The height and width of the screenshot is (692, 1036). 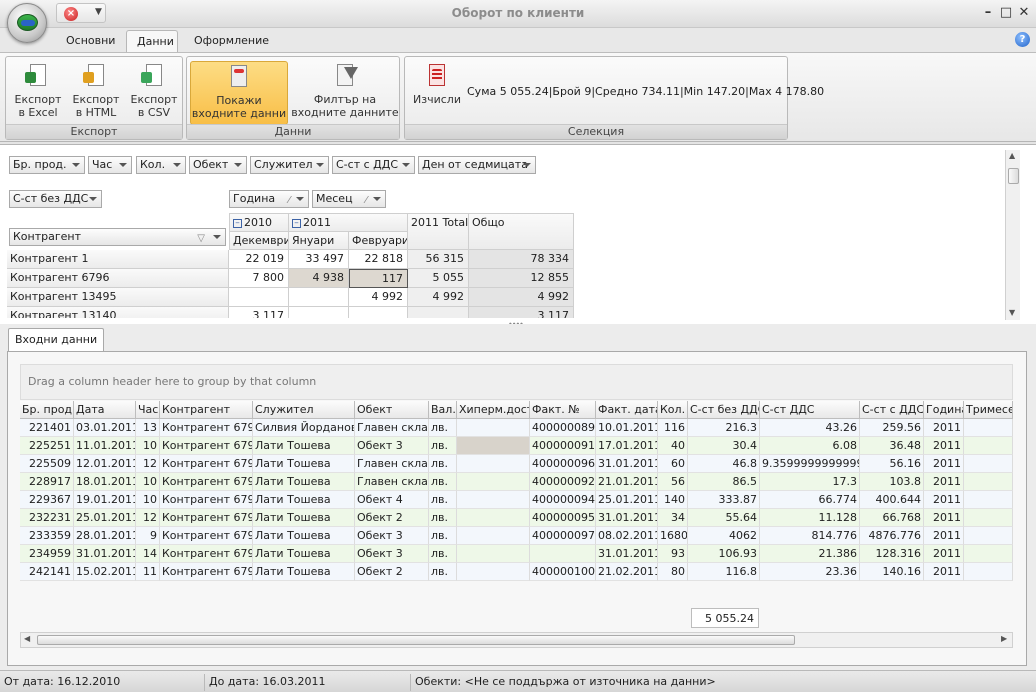 What do you see at coordinates (47, 536) in the screenshot?
I see `grid-cell: 233359` at bounding box center [47, 536].